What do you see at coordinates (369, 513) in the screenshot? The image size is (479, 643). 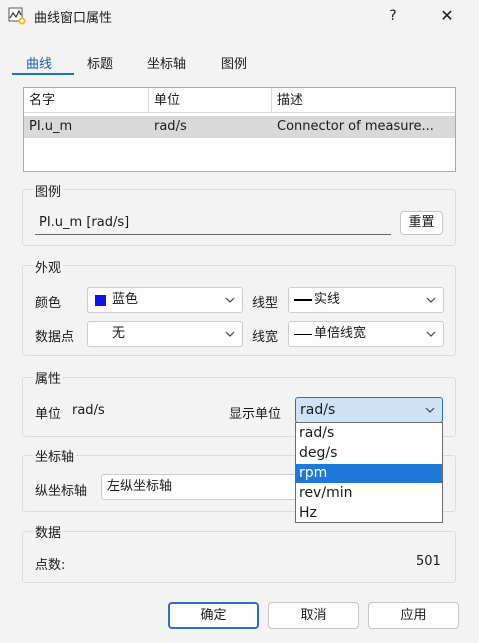 I see `option-hz: Hz` at bounding box center [369, 513].